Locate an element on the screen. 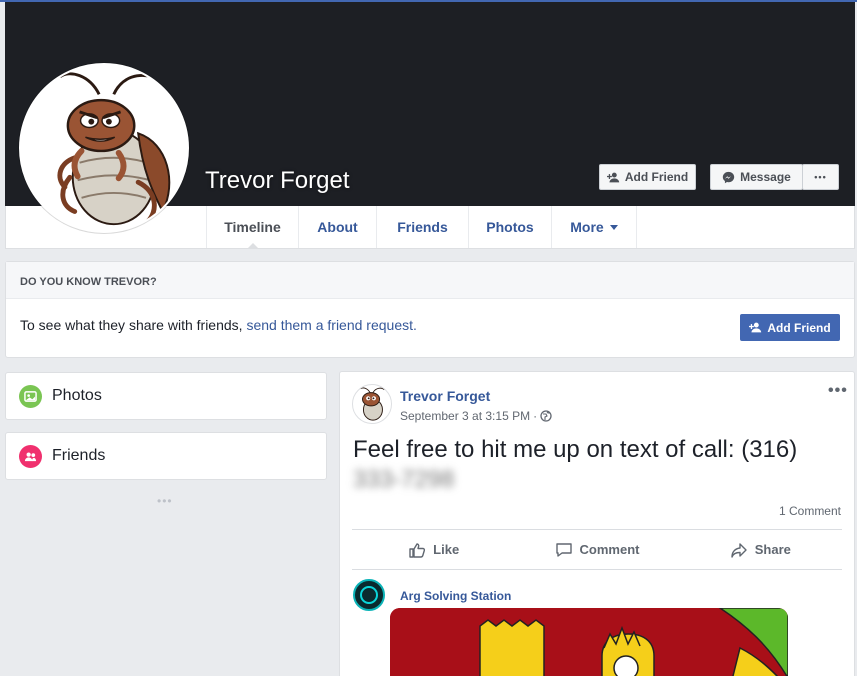  shared-author-name: Arg Solving Station is located at coordinates (455, 596).